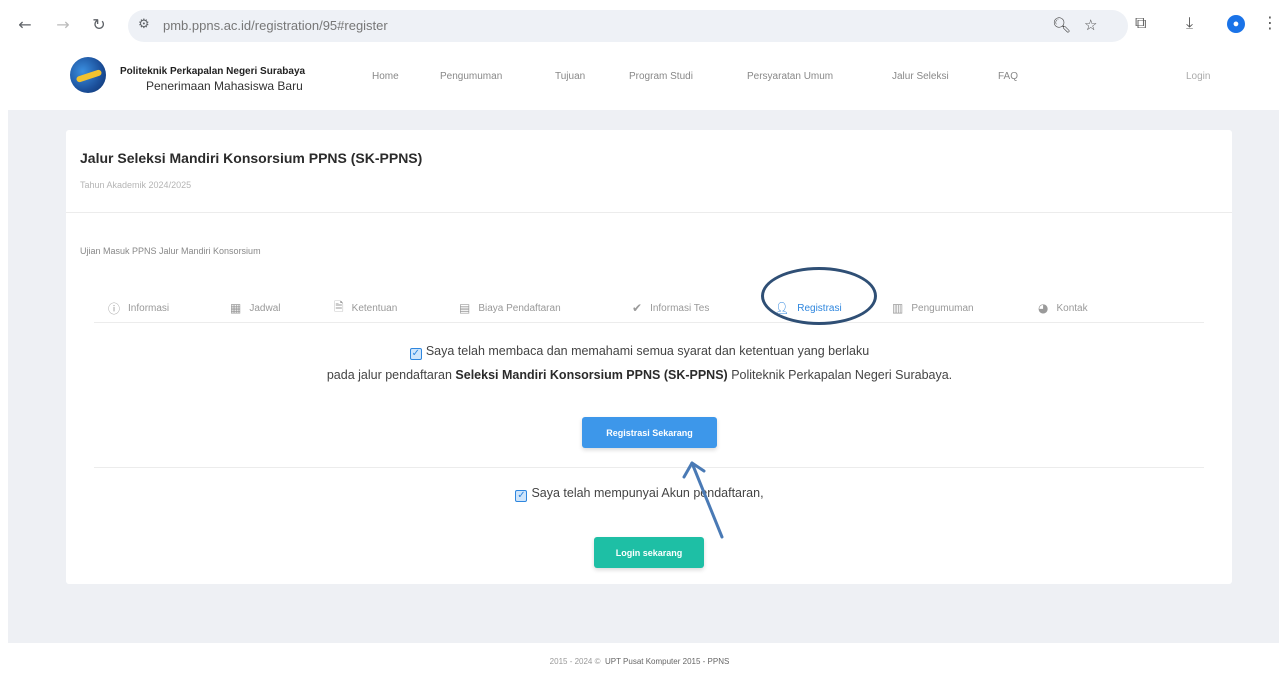 This screenshot has width=1279, height=673. What do you see at coordinates (1189, 23) in the screenshot?
I see `download-icon: ⤓` at bounding box center [1189, 23].